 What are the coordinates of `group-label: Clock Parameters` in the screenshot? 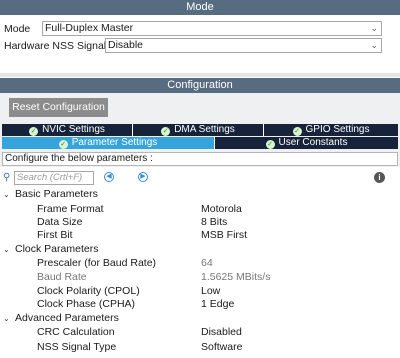 It's located at (57, 249).